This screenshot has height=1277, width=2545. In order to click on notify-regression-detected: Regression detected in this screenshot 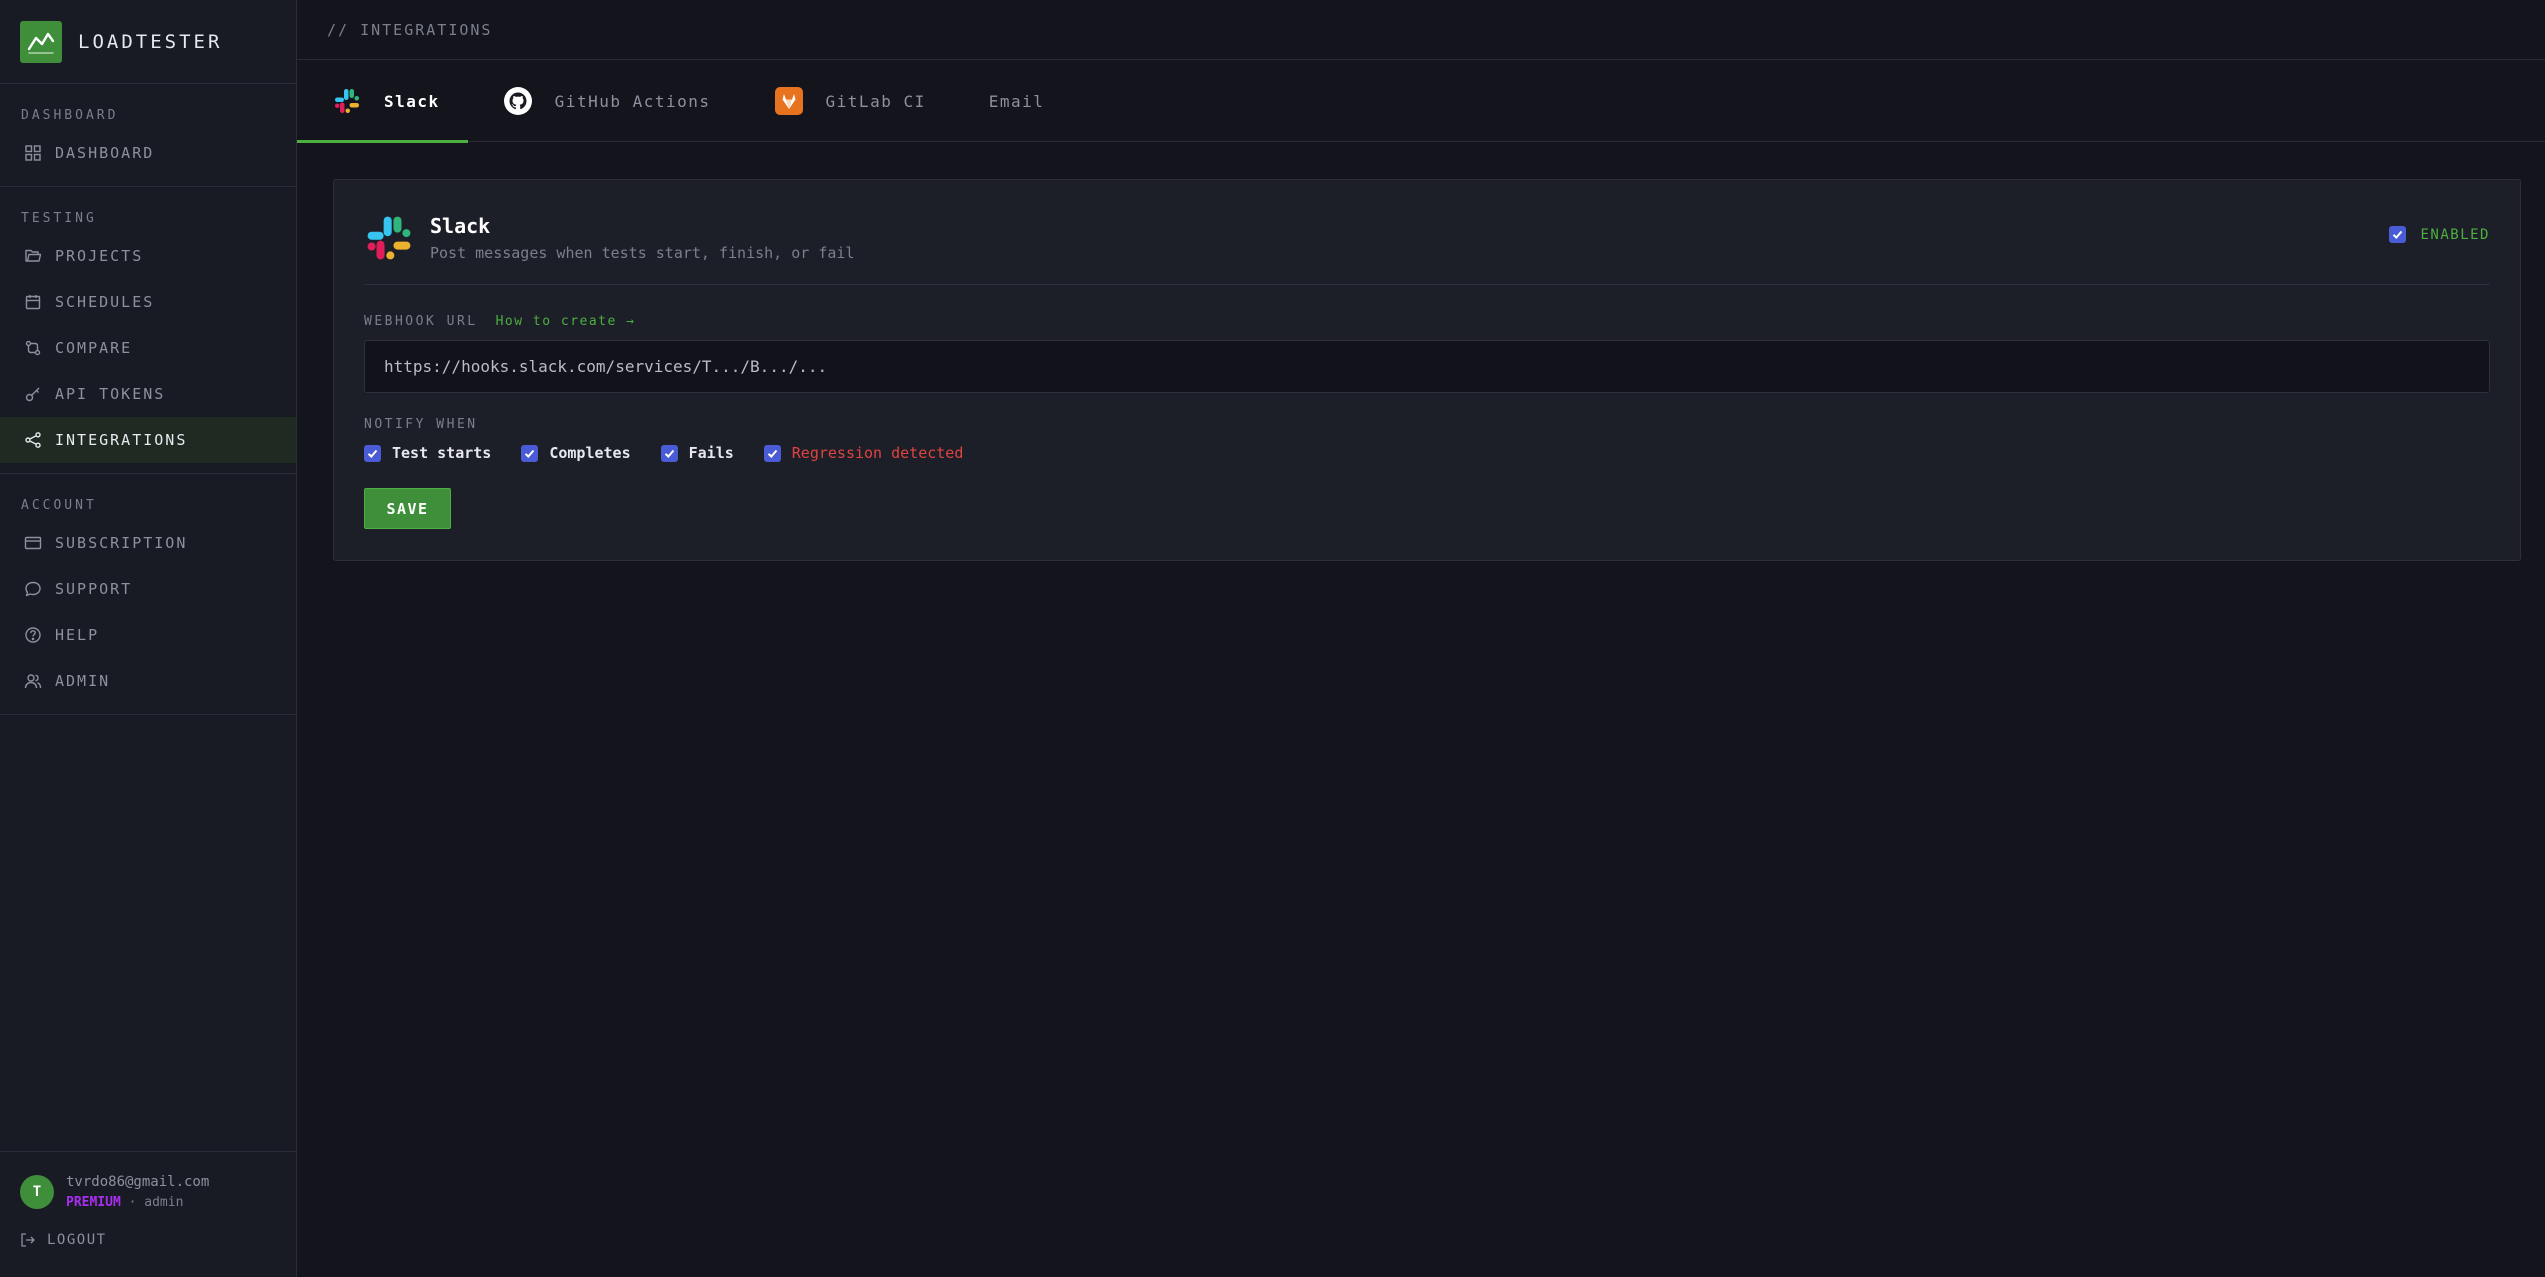, I will do `click(863, 453)`.